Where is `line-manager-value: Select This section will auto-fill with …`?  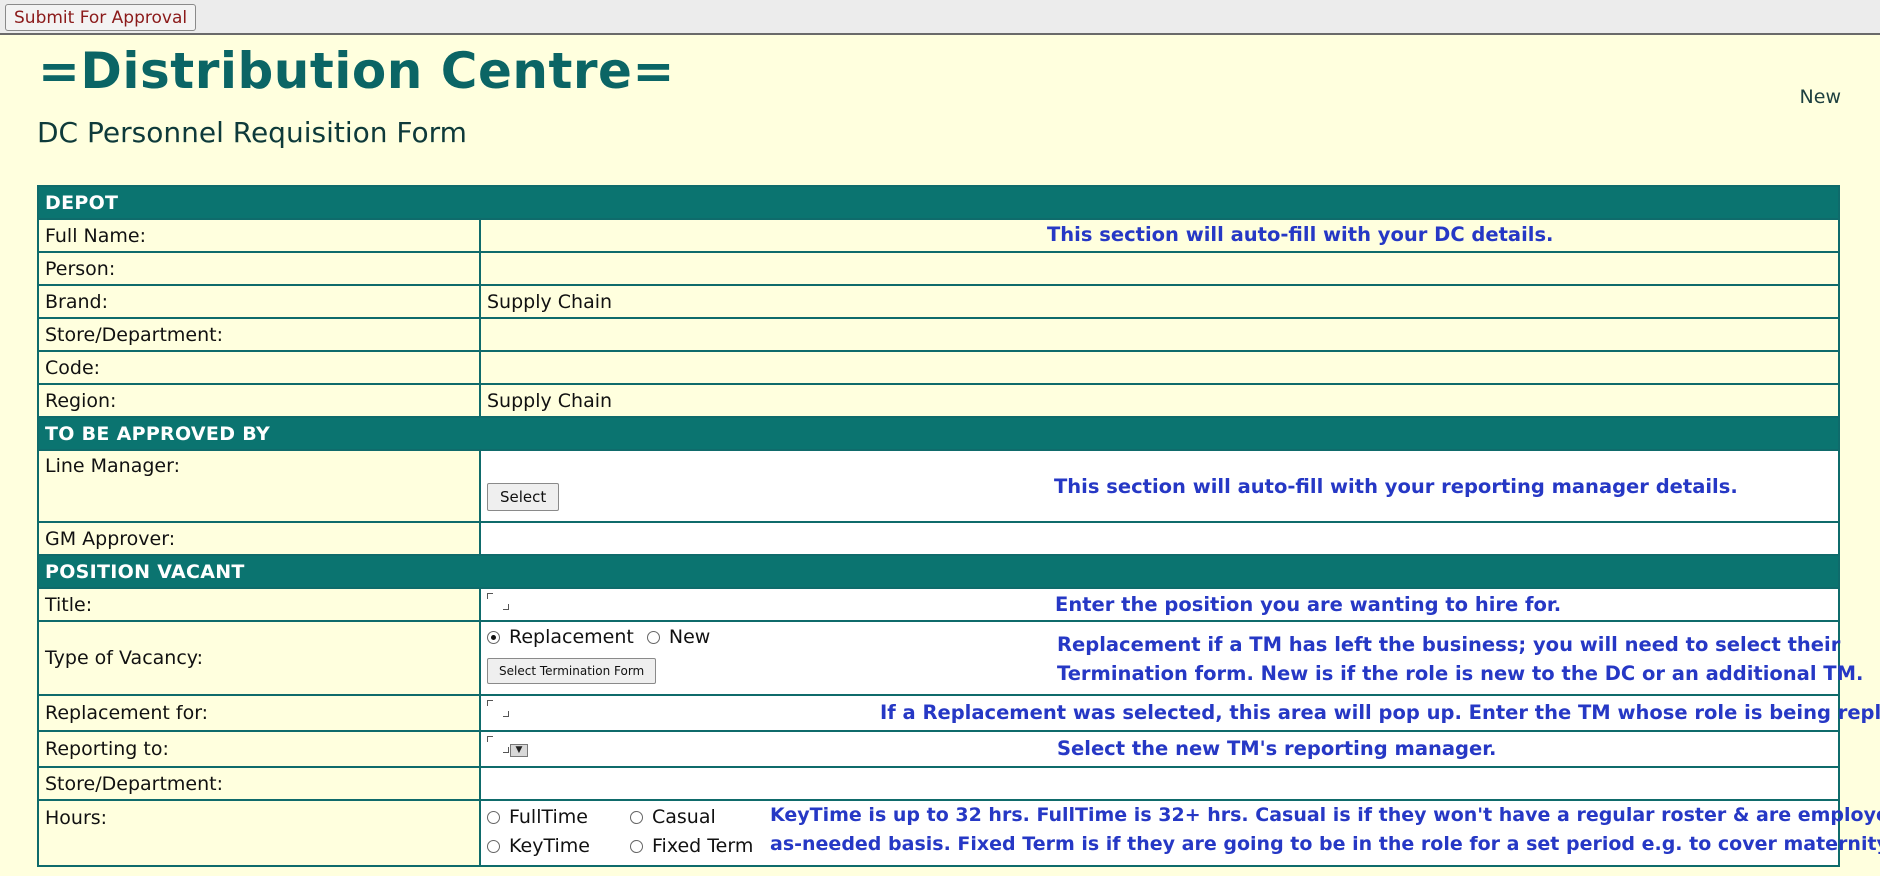
line-manager-value: Select This section will auto-fill with … is located at coordinates (1159, 486).